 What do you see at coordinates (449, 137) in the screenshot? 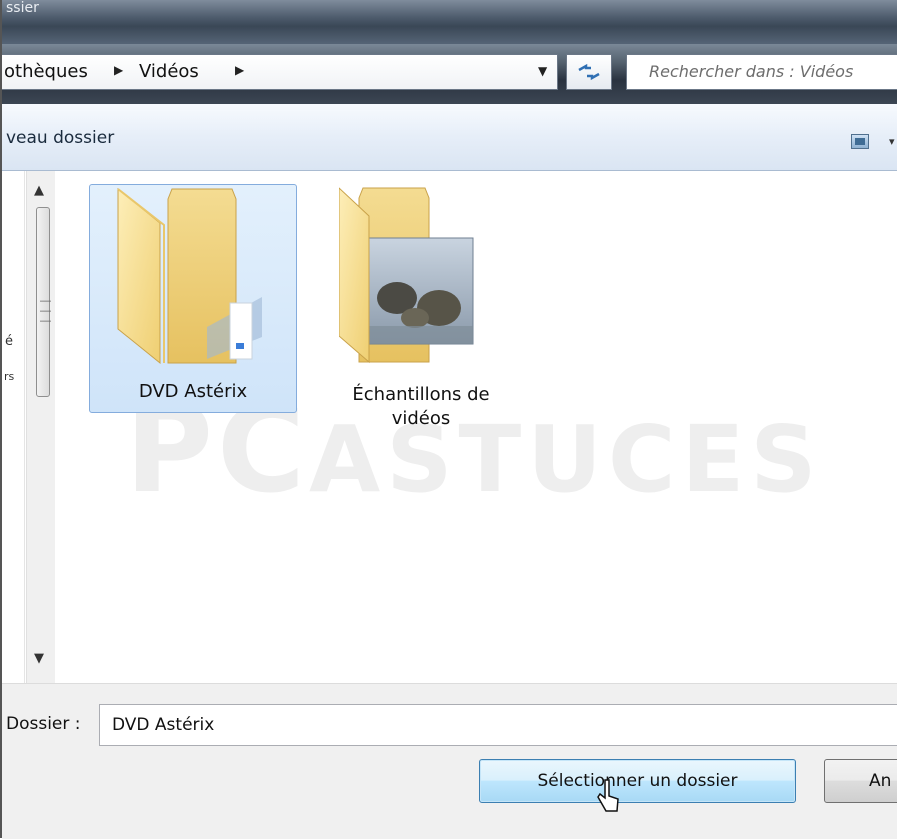
I see `toolbar: veau dossier ▾` at bounding box center [449, 137].